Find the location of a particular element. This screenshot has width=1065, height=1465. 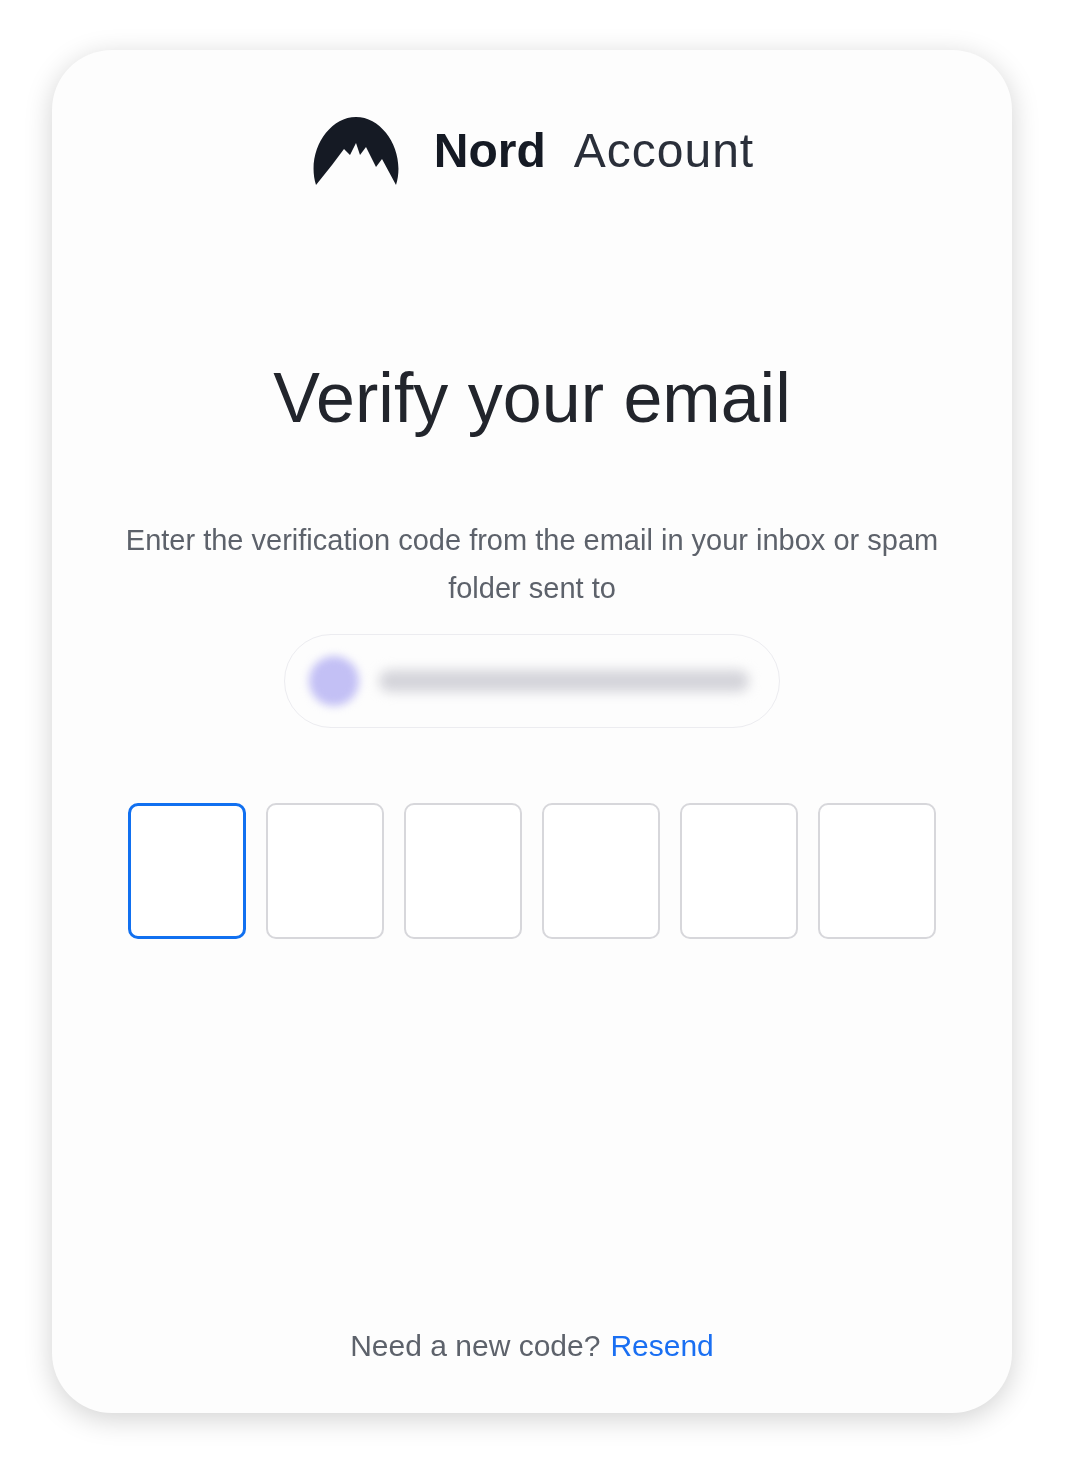

instructions-text: Enter the verification code from the email in your inbox or spam folder sent to is located at coordinates (532, 564).